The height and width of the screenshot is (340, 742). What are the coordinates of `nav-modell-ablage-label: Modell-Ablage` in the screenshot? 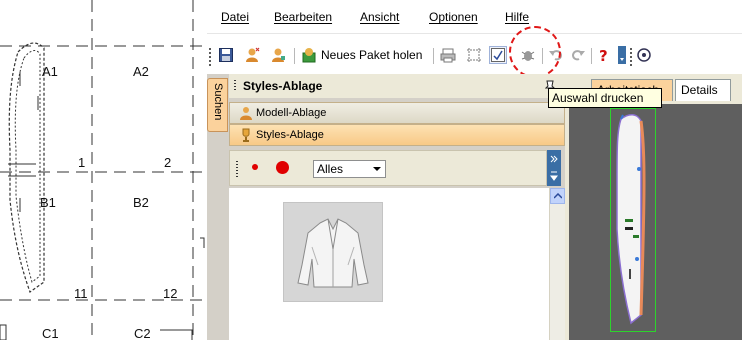 It's located at (291, 113).